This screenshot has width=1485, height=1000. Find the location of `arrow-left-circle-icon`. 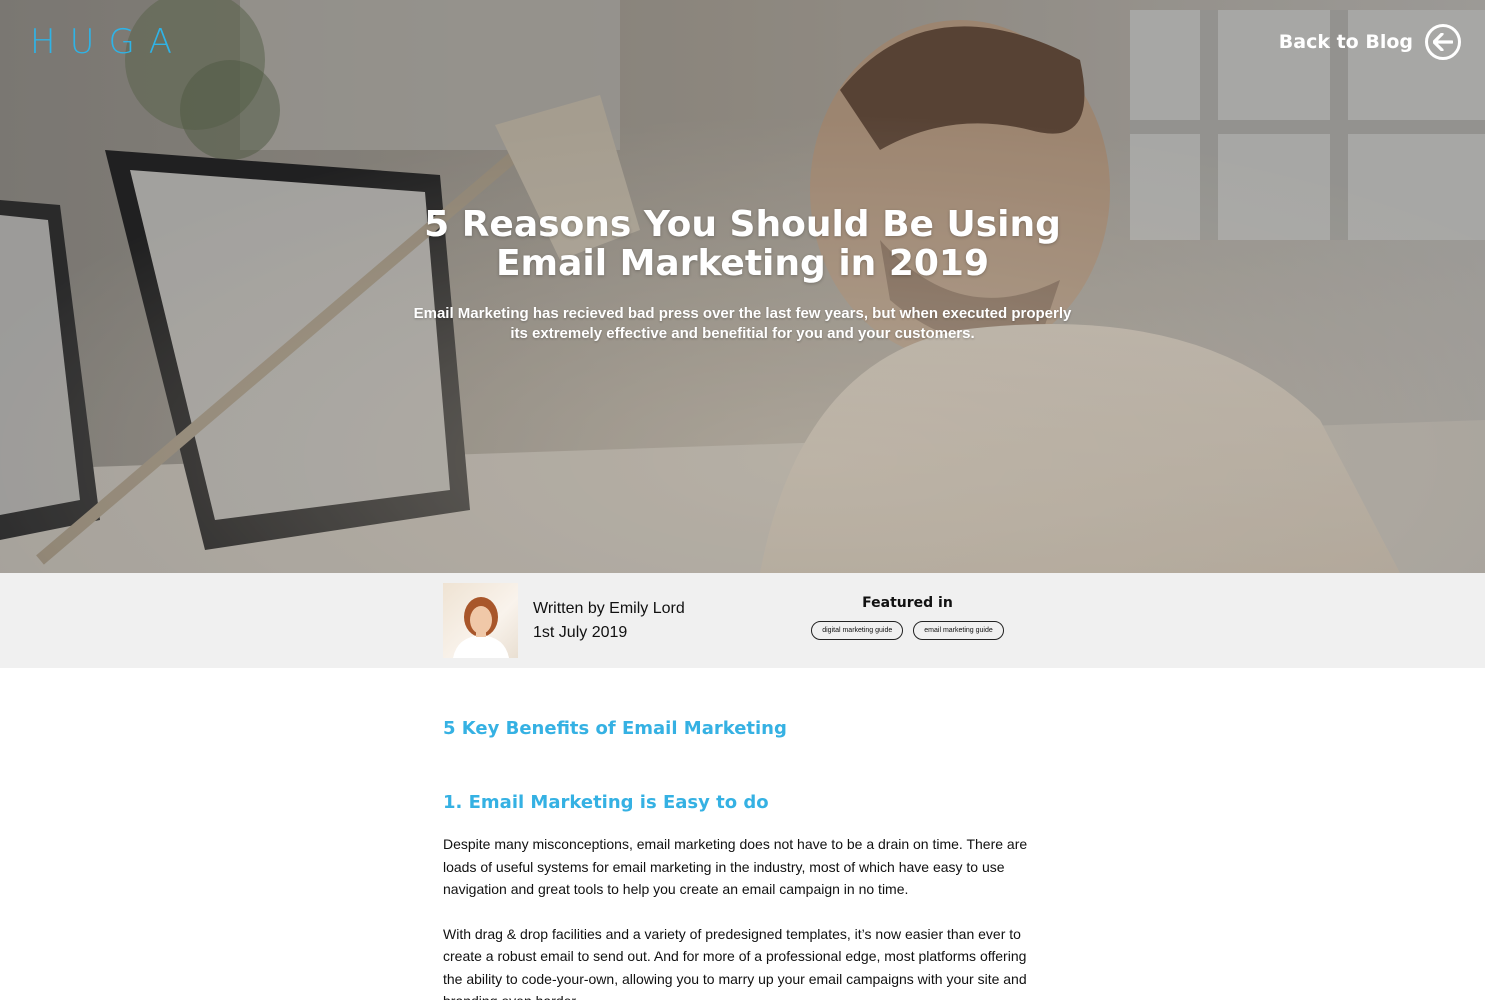

arrow-left-circle-icon is located at coordinates (1443, 42).